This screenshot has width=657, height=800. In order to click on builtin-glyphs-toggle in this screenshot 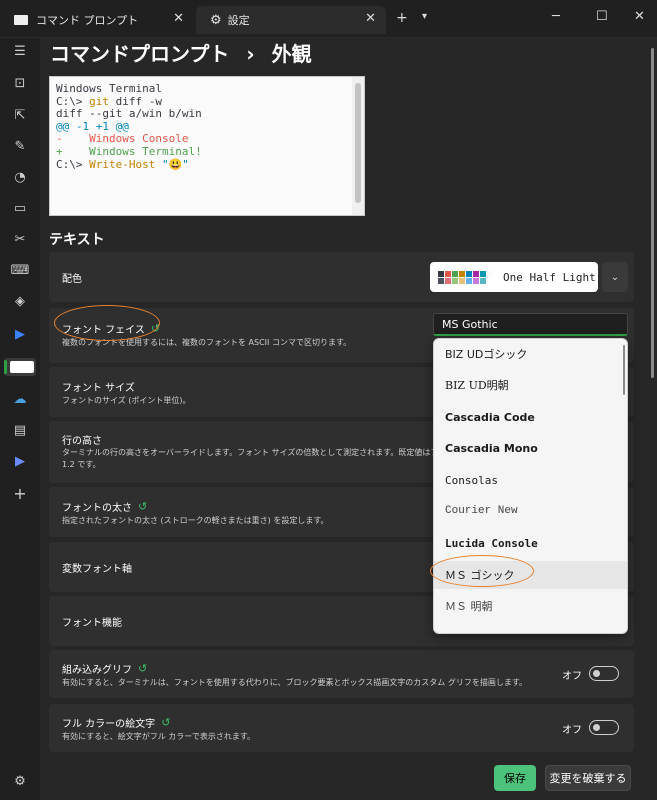, I will do `click(604, 673)`.